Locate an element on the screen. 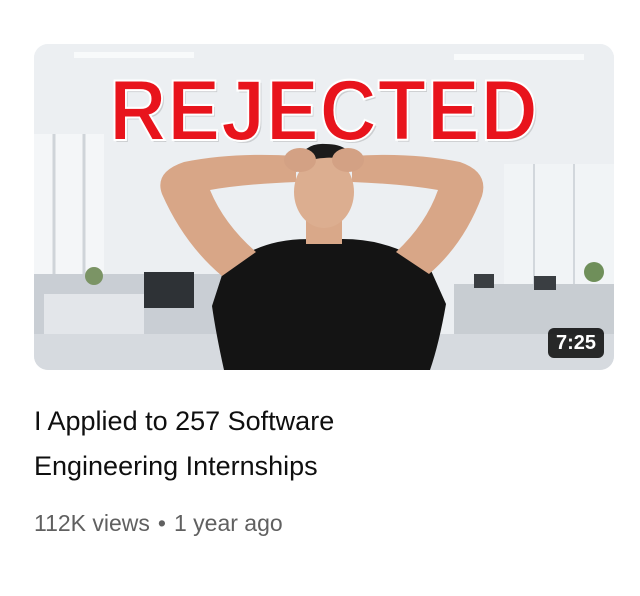 The image size is (640, 596). duration-badge: 7:25 is located at coordinates (575, 343).